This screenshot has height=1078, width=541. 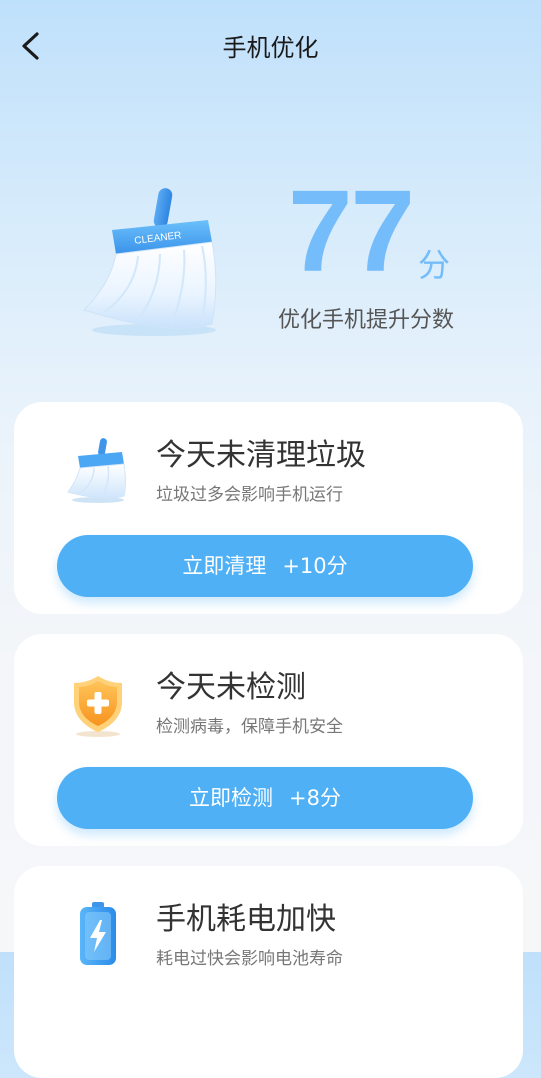 I want to click on score-unit: 分, so click(x=434, y=265).